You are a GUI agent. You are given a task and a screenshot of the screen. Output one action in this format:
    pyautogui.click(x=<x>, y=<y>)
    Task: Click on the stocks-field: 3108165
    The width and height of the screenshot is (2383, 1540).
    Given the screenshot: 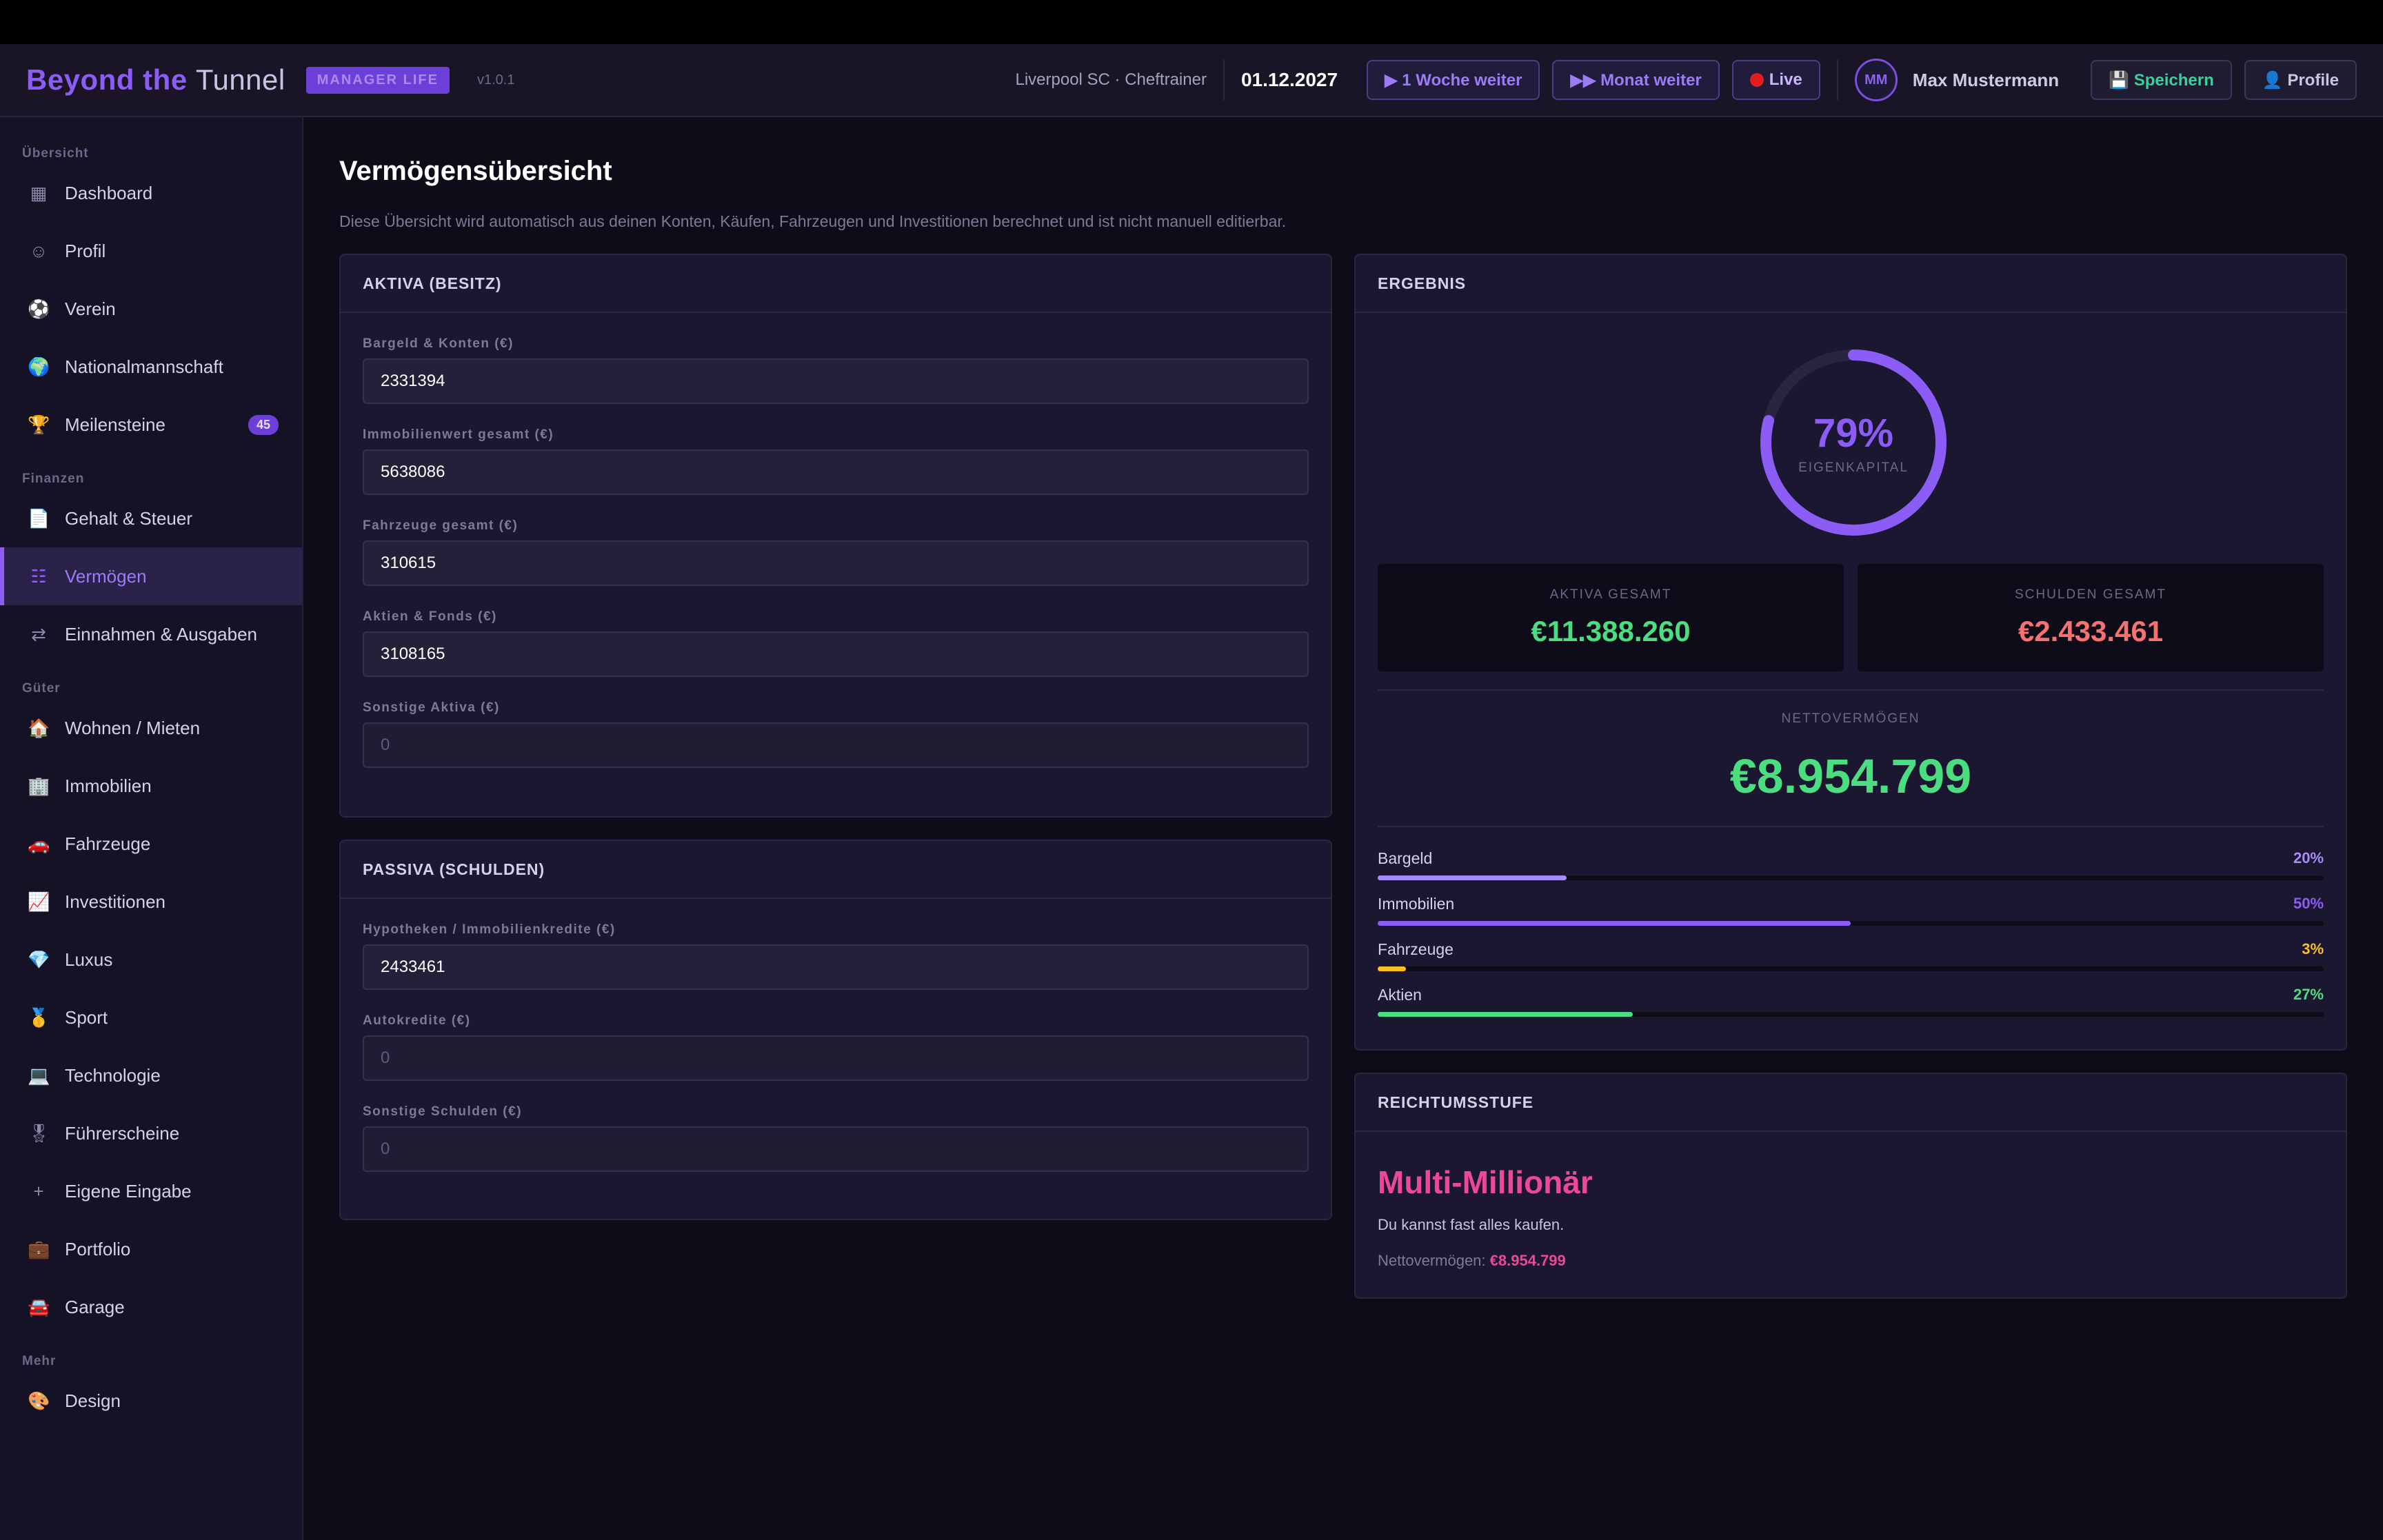 What is the action you would take?
    pyautogui.click(x=836, y=654)
    